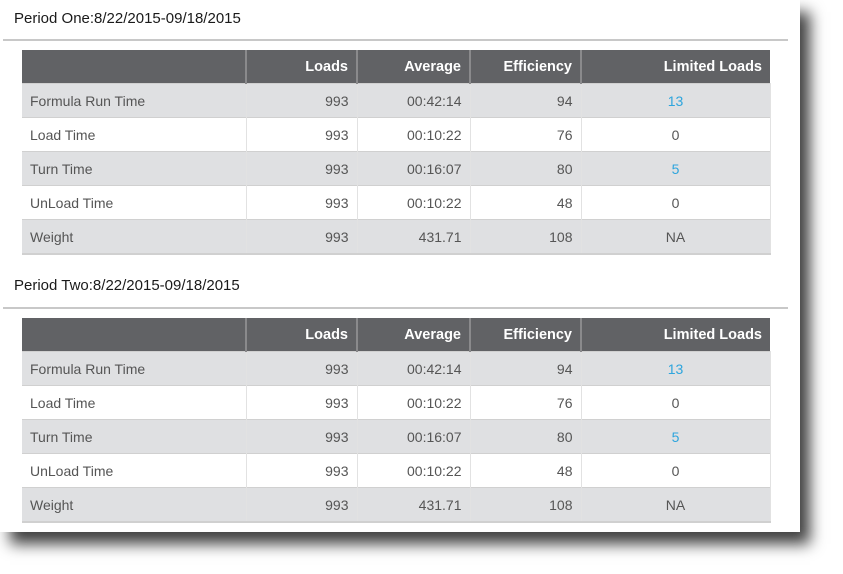 Image resolution: width=843 pixels, height=574 pixels. What do you see at coordinates (395, 308) in the screenshot?
I see `period-two-divider` at bounding box center [395, 308].